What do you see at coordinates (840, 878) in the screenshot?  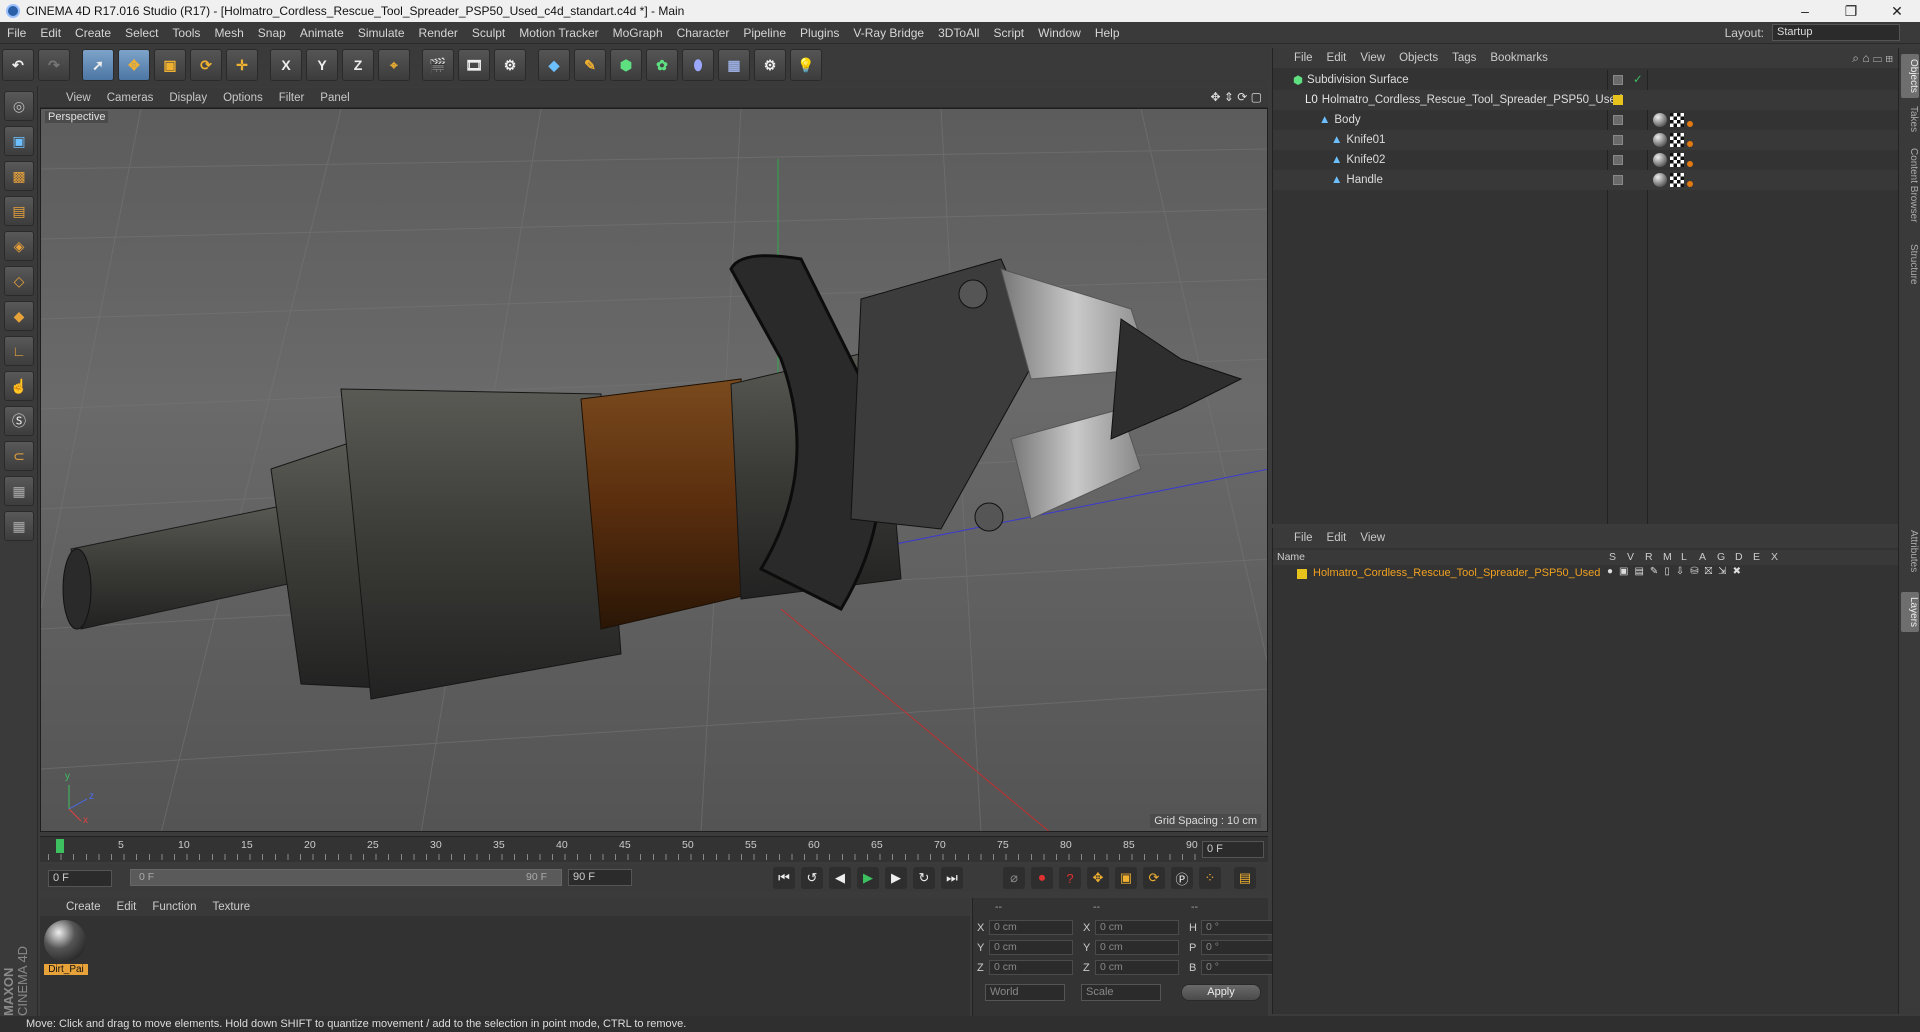 I see `prev-frame-icon: ◀` at bounding box center [840, 878].